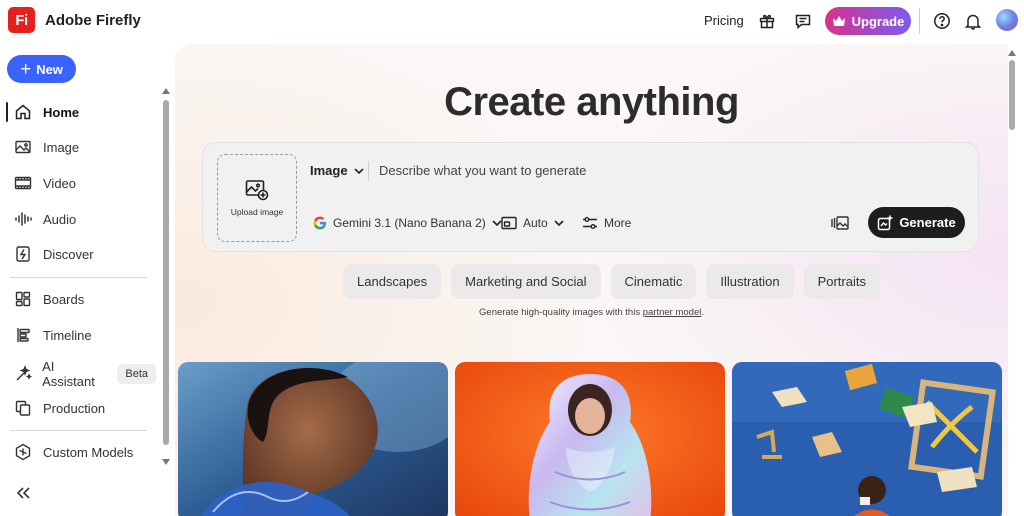 The height and width of the screenshot is (516, 1024). Describe the element at coordinates (23, 493) in the screenshot. I see `collapse-sidebar-icon` at that location.